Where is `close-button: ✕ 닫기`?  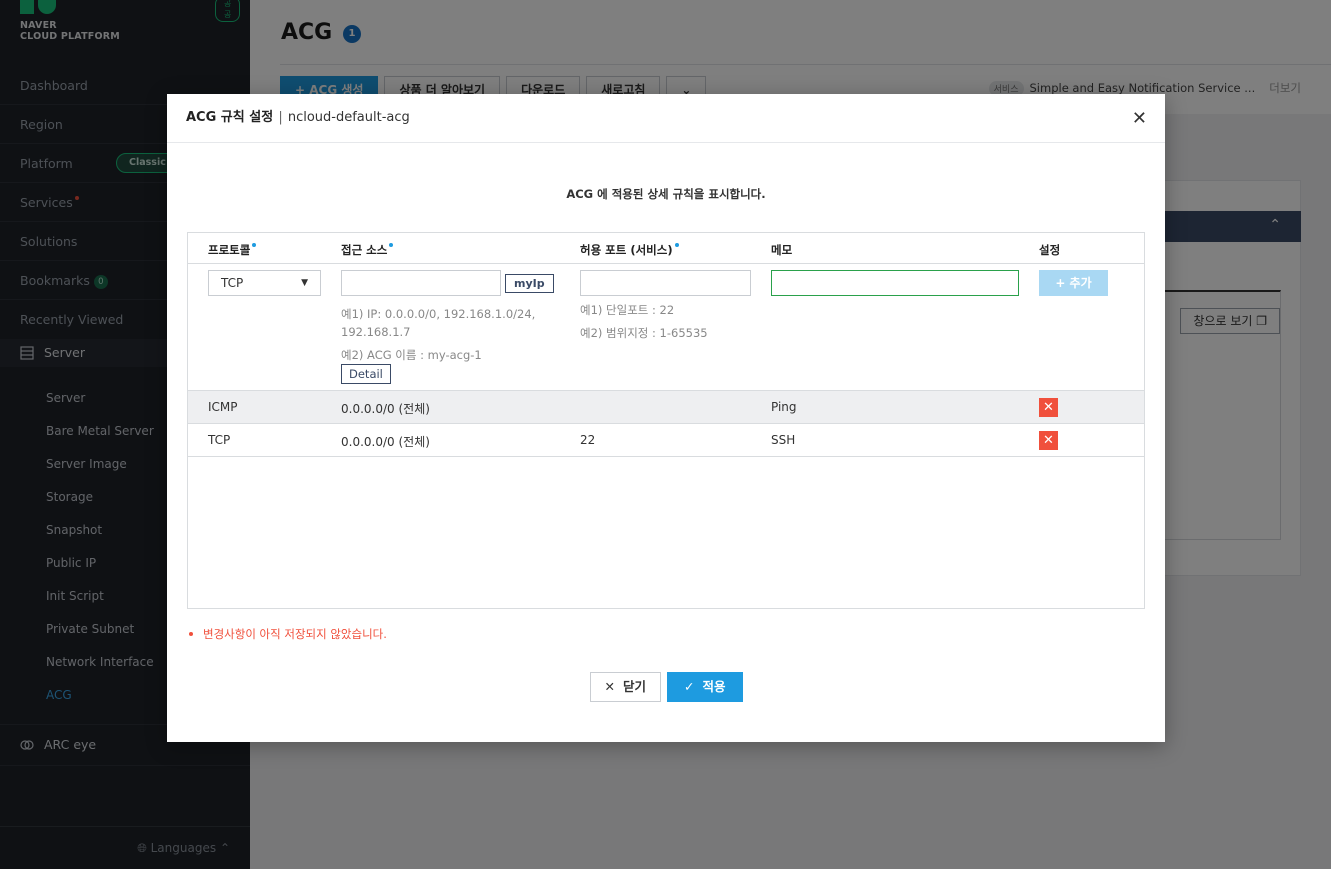
close-button: ✕ 닫기 is located at coordinates (625, 687).